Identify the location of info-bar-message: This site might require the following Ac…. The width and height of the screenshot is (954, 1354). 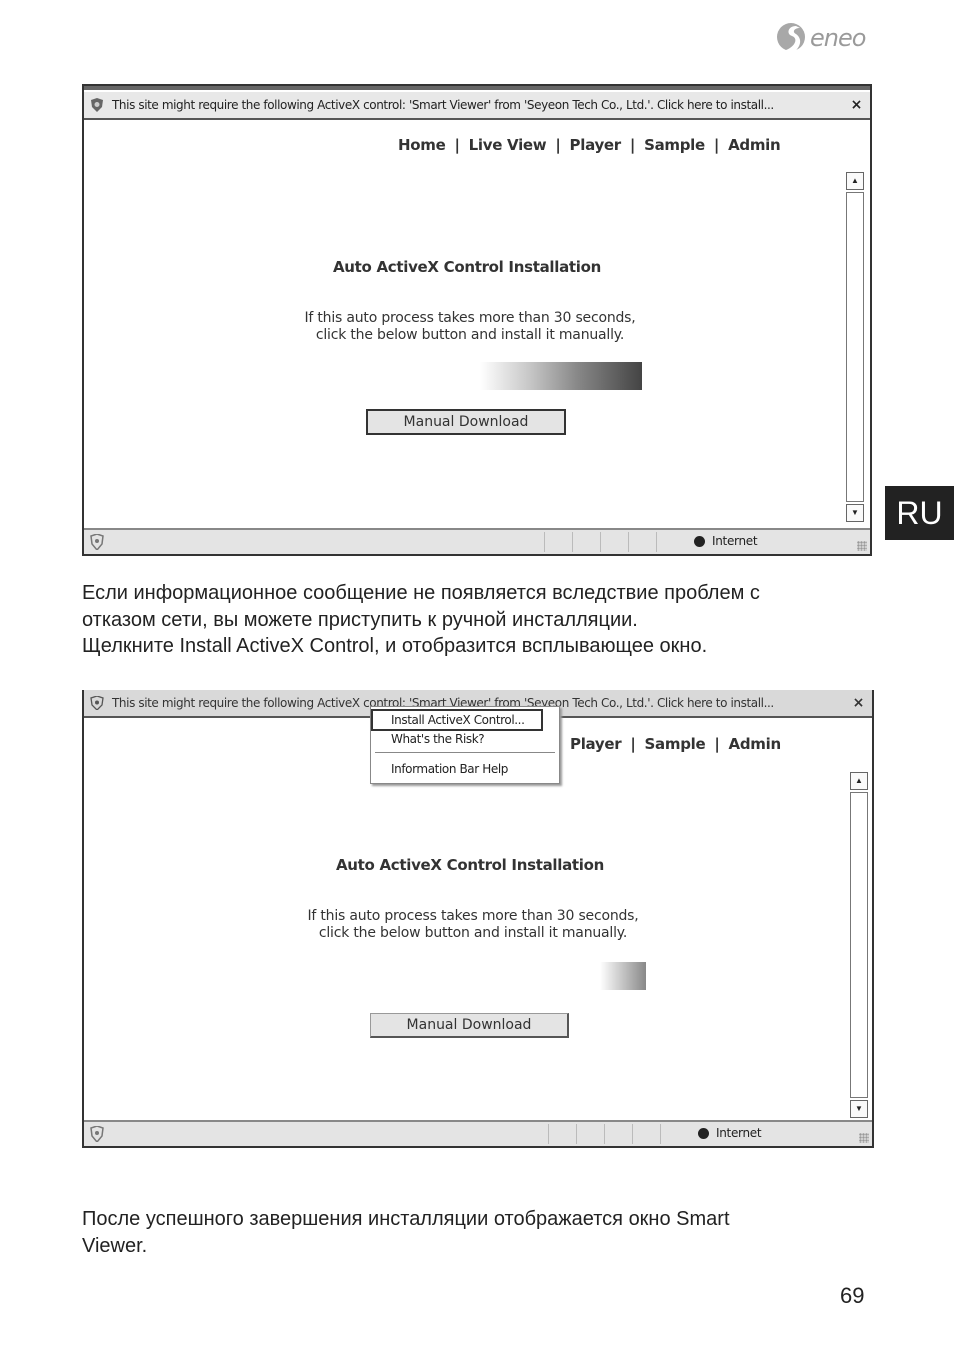
(443, 105).